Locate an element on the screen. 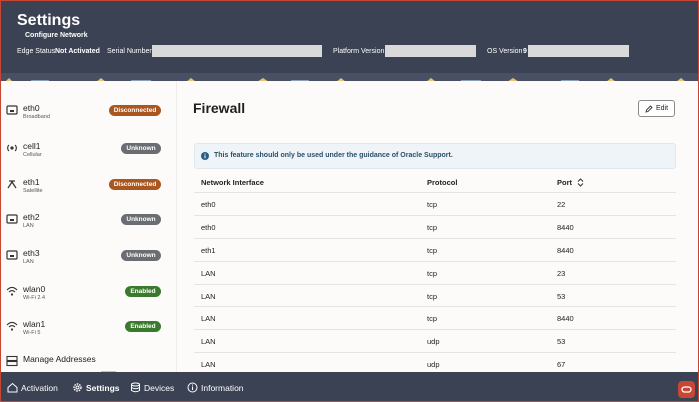 The width and height of the screenshot is (699, 402). sidebar-item-cell1: cell1 Cellular Unknown is located at coordinates (85, 154).